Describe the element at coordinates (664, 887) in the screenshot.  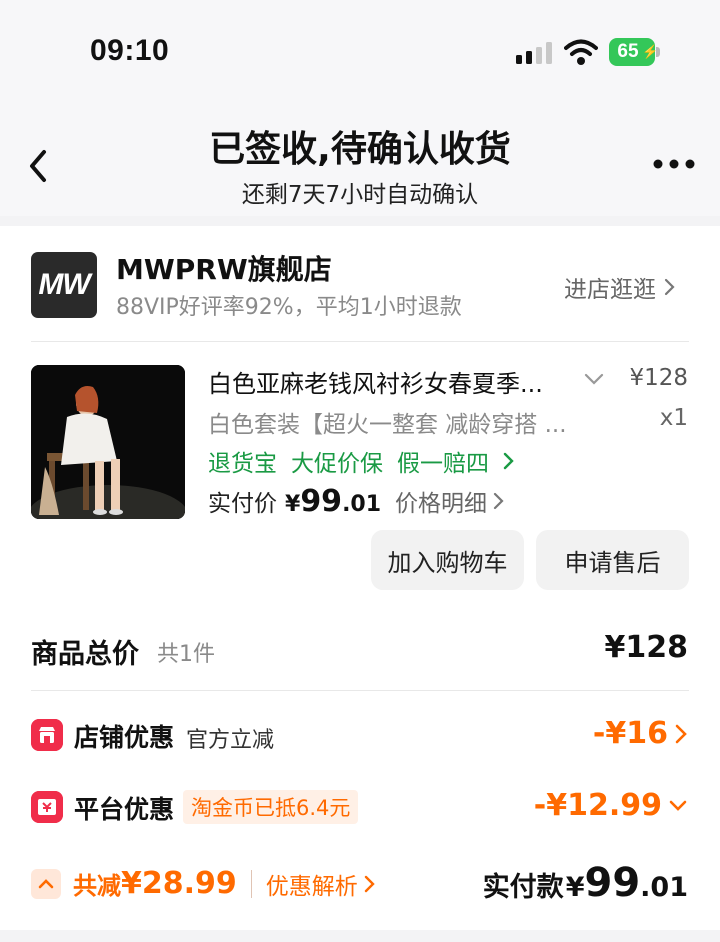
I see `final-payment-decimal: .01` at that location.